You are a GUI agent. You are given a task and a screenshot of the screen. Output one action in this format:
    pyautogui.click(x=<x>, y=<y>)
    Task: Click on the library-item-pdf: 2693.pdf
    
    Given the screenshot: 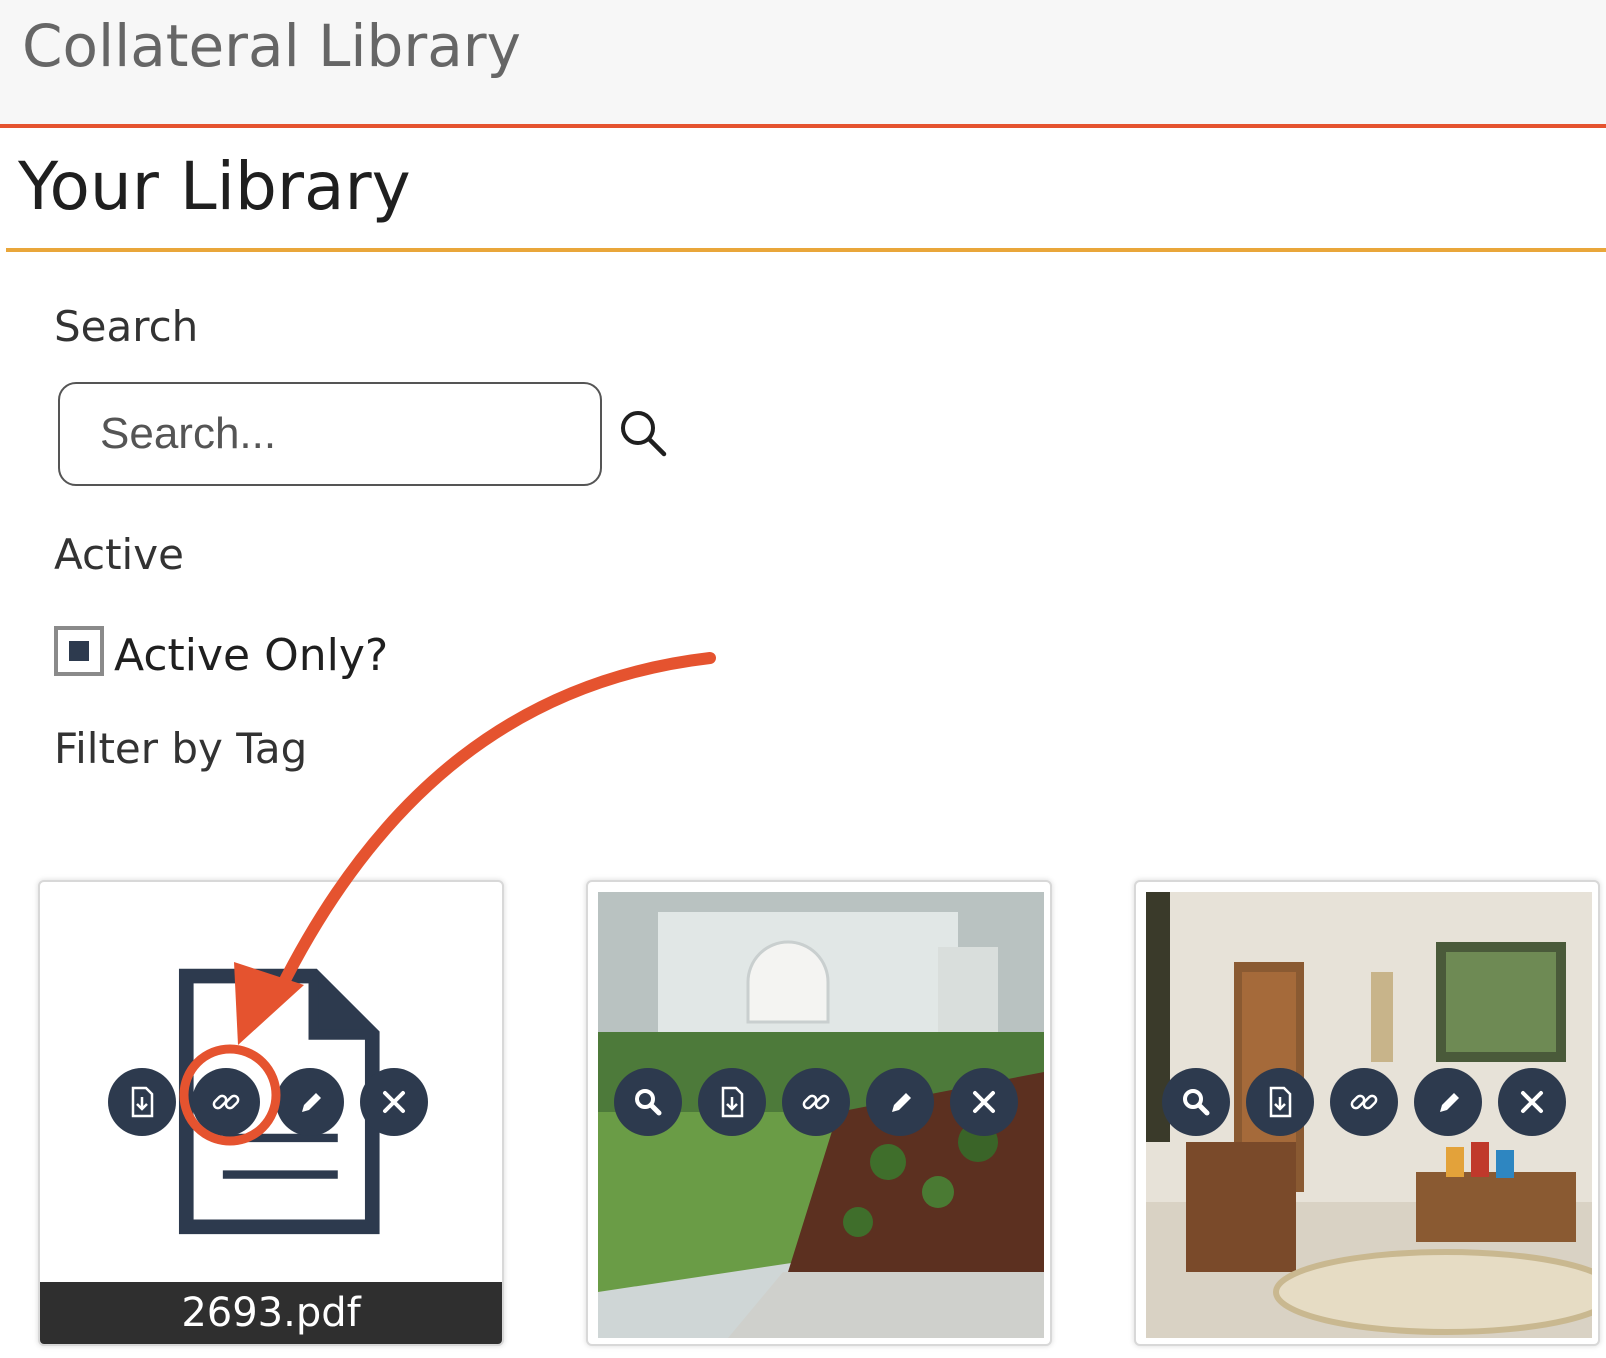 What is the action you would take?
    pyautogui.click(x=271, y=1113)
    